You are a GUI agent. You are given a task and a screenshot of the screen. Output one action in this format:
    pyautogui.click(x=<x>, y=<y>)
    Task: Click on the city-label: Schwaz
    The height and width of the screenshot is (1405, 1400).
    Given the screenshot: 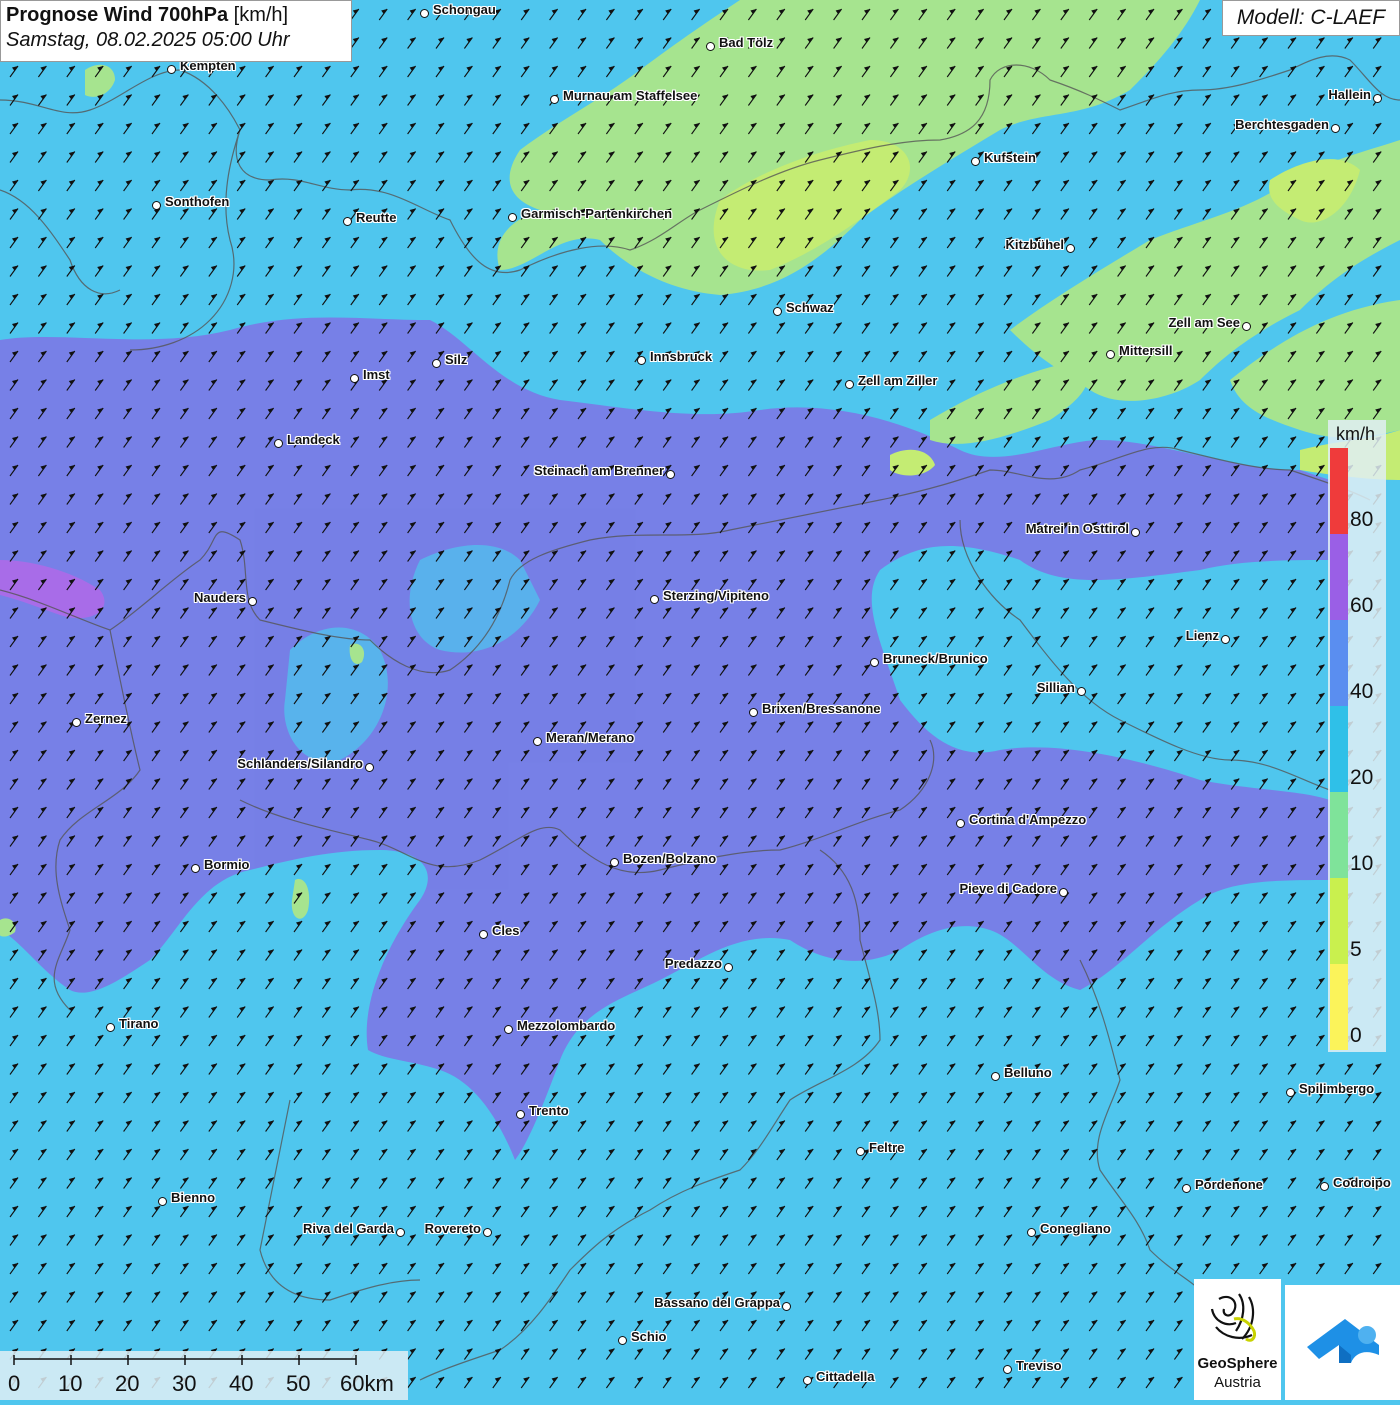 What is the action you would take?
    pyautogui.click(x=810, y=307)
    